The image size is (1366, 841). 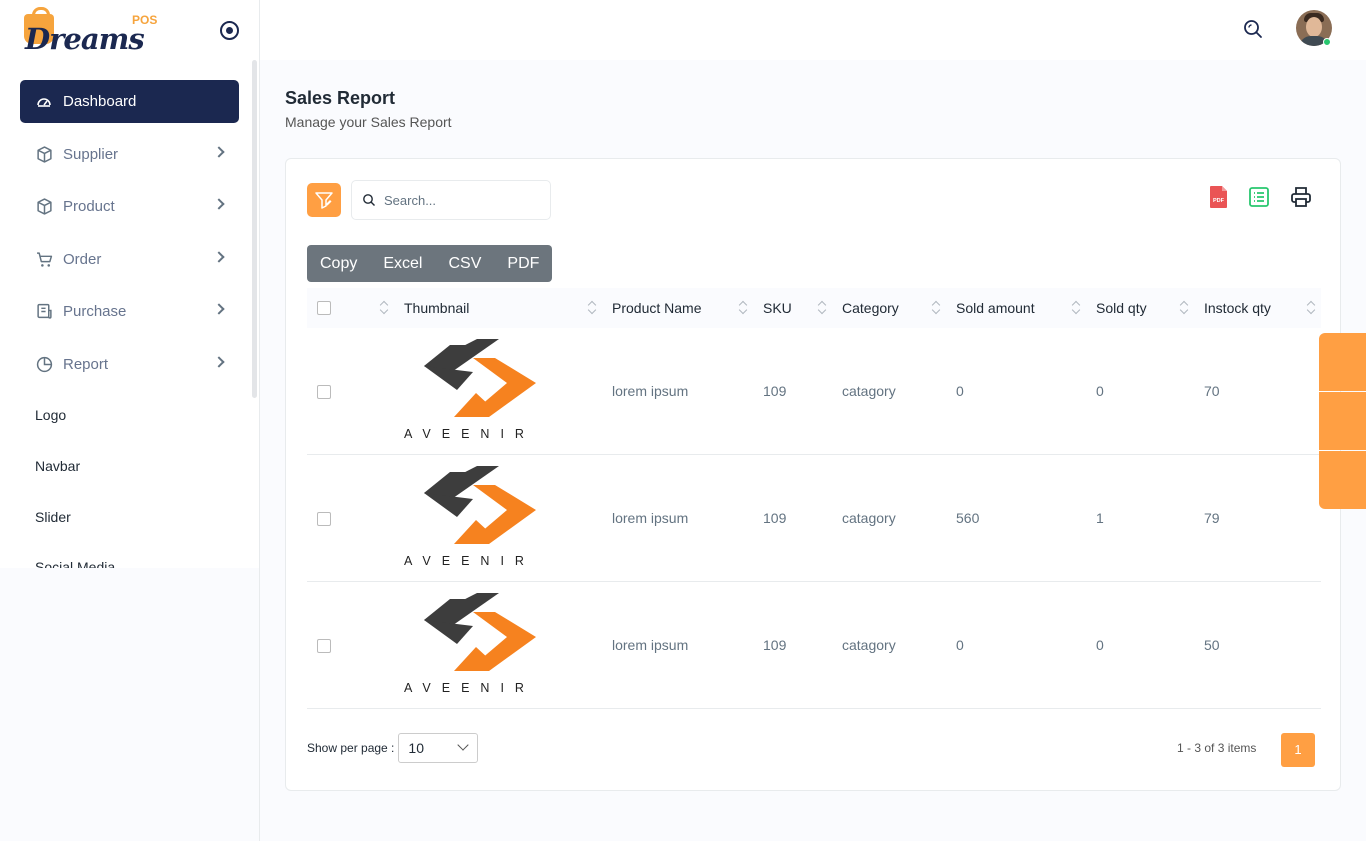 What do you see at coordinates (1301, 197) in the screenshot?
I see `printer-icon` at bounding box center [1301, 197].